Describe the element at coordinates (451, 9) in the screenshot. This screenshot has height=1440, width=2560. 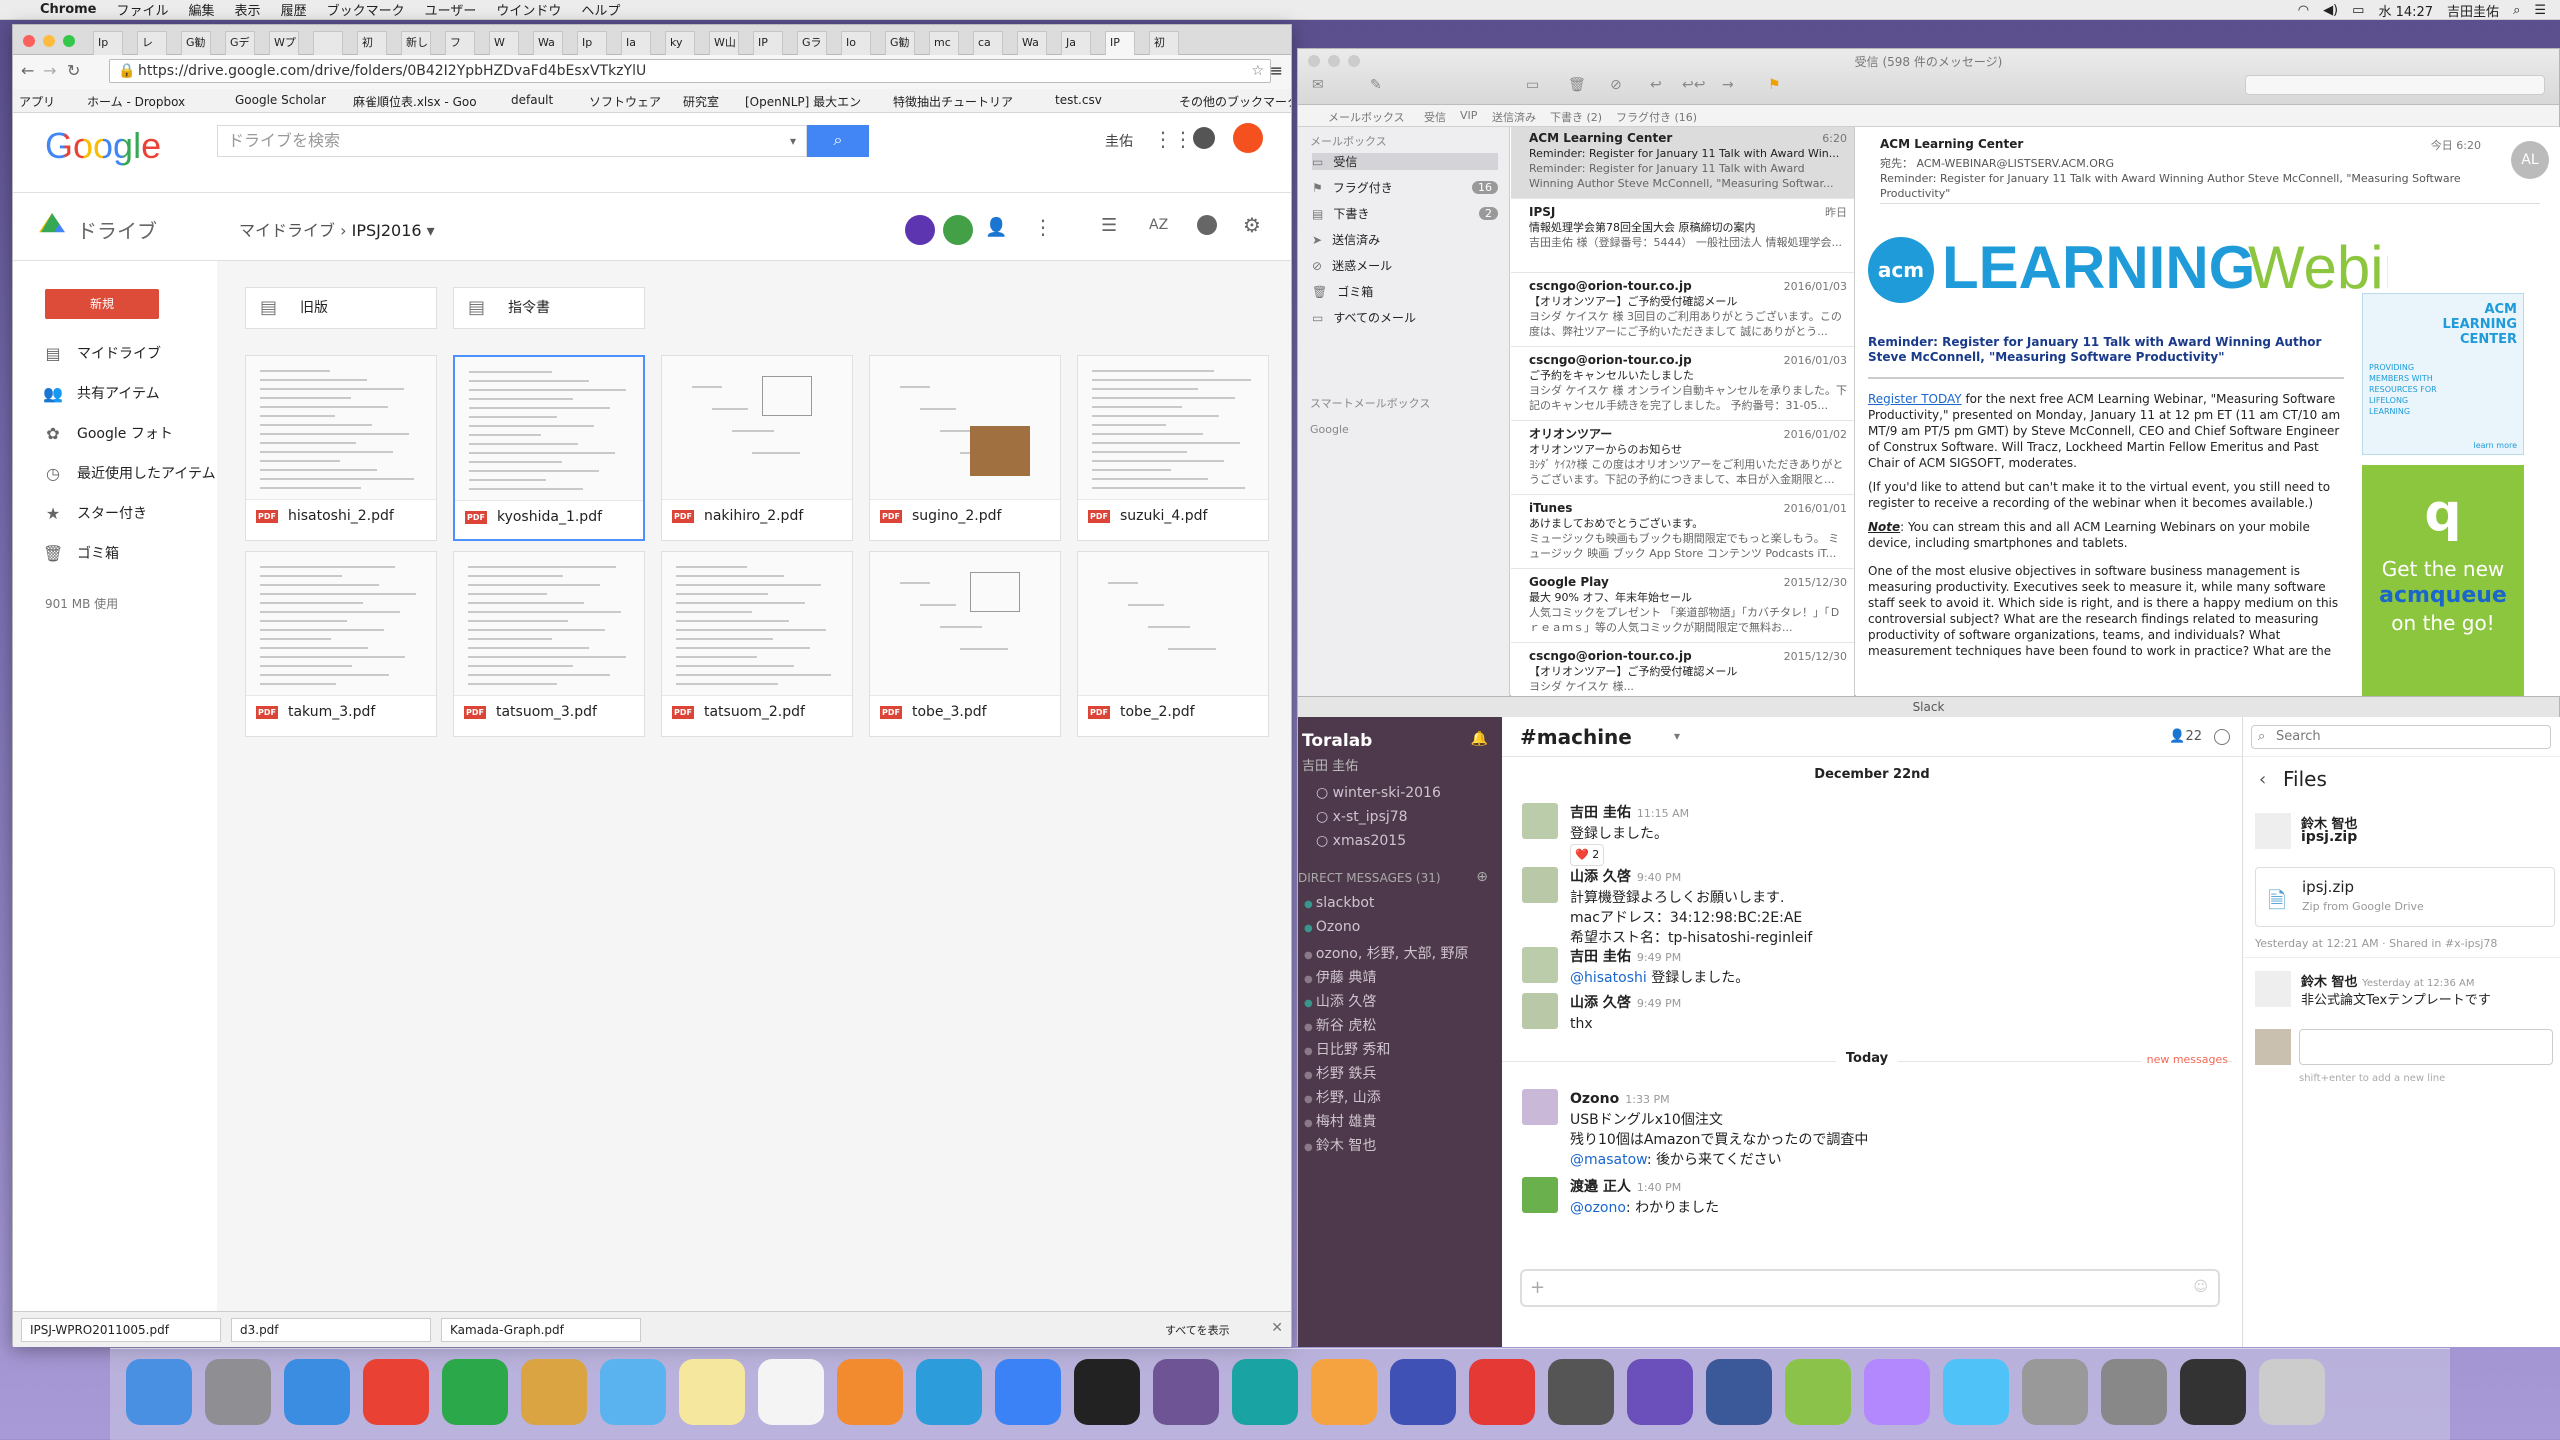
I see `menu-user: ユーザー` at that location.